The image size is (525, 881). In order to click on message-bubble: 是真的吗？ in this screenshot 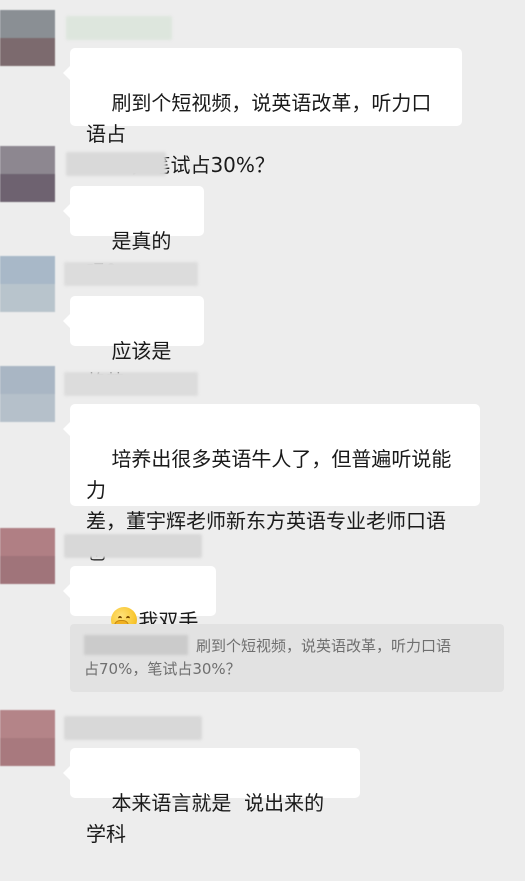, I will do `click(133, 235)`.